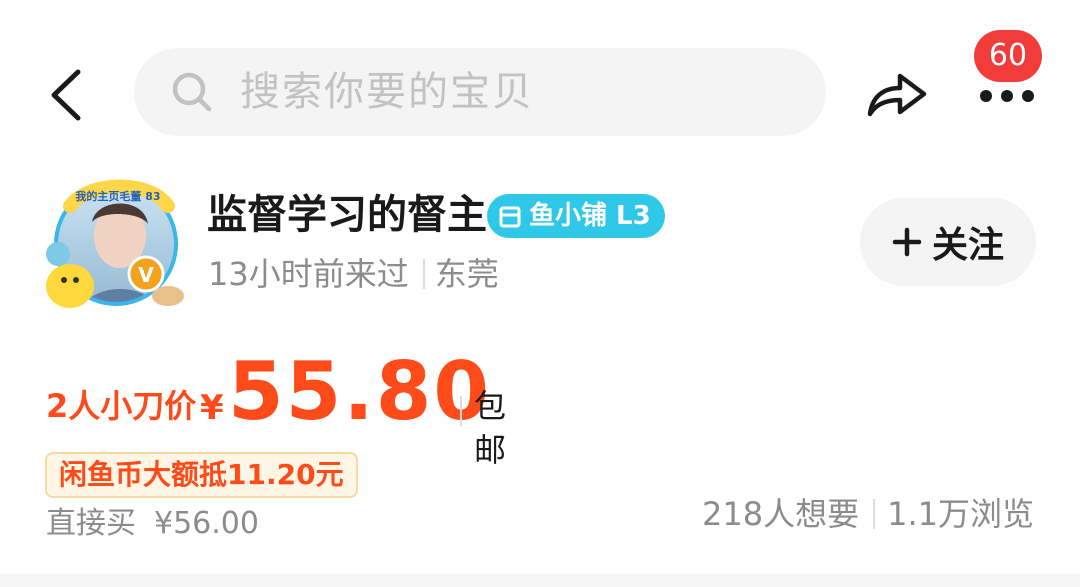  I want to click on follow-button: 关注, so click(948, 242).